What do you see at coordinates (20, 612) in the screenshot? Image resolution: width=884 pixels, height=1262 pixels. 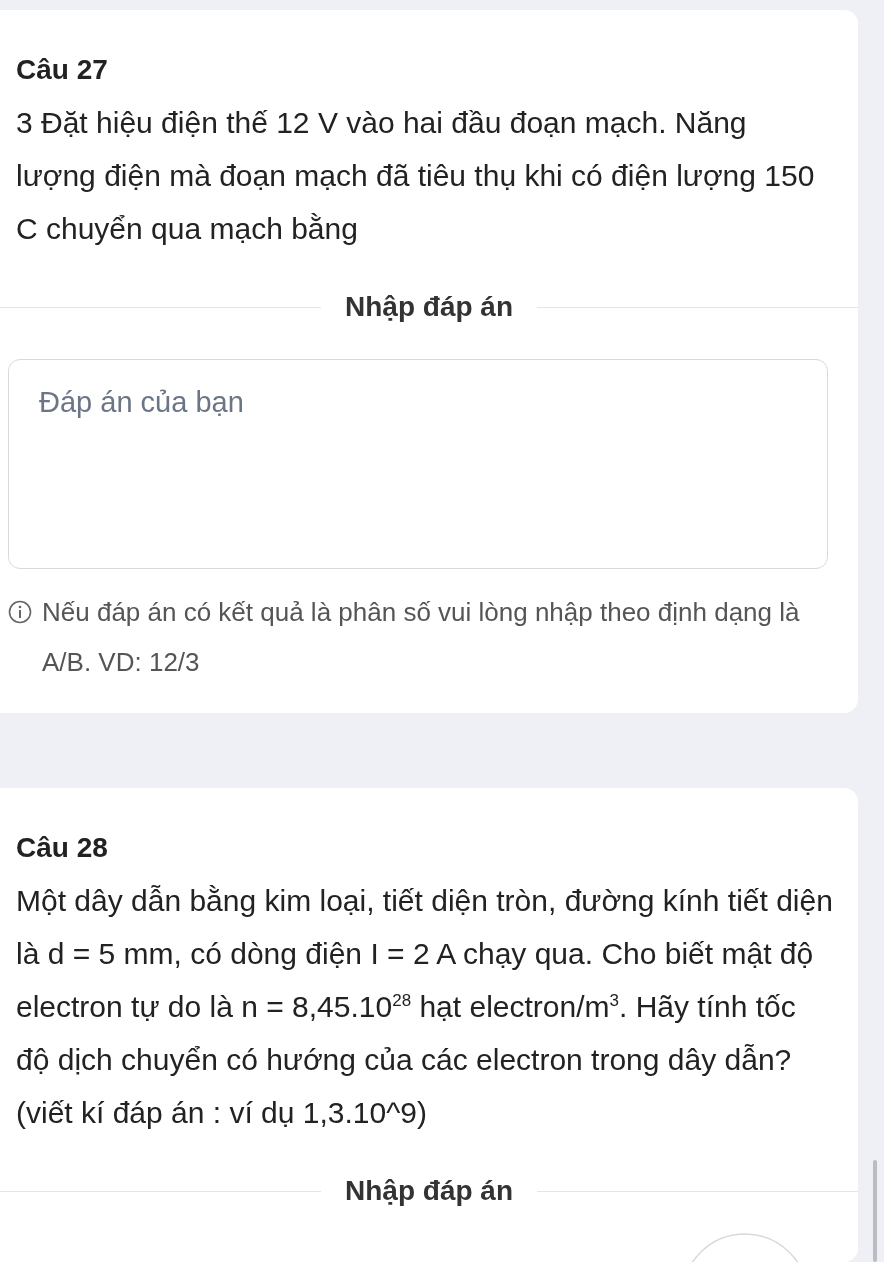 I see `info-icon` at bounding box center [20, 612].